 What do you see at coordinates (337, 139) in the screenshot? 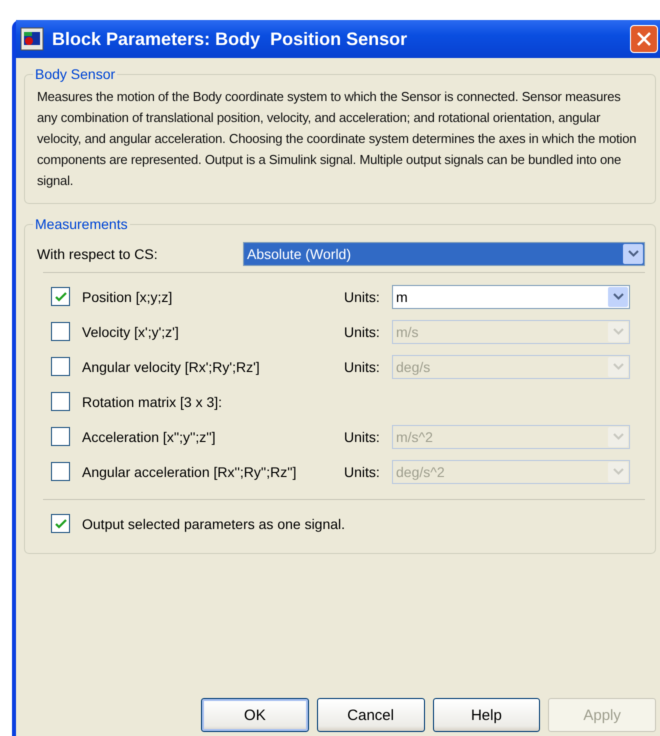
I see `description-text: Measures the motion of the Body coordinate system to which the Sensor is connected. Sensor measures any combination of translational position, velocity, and acceleration; and rotational orientation, angular velocity, and angular acceleration. Choosing the coordinate system determines the axes in which the motion components are represented. Output is a Simulink signal. Multiple output signals can be bundled into one signal.` at bounding box center [337, 139].